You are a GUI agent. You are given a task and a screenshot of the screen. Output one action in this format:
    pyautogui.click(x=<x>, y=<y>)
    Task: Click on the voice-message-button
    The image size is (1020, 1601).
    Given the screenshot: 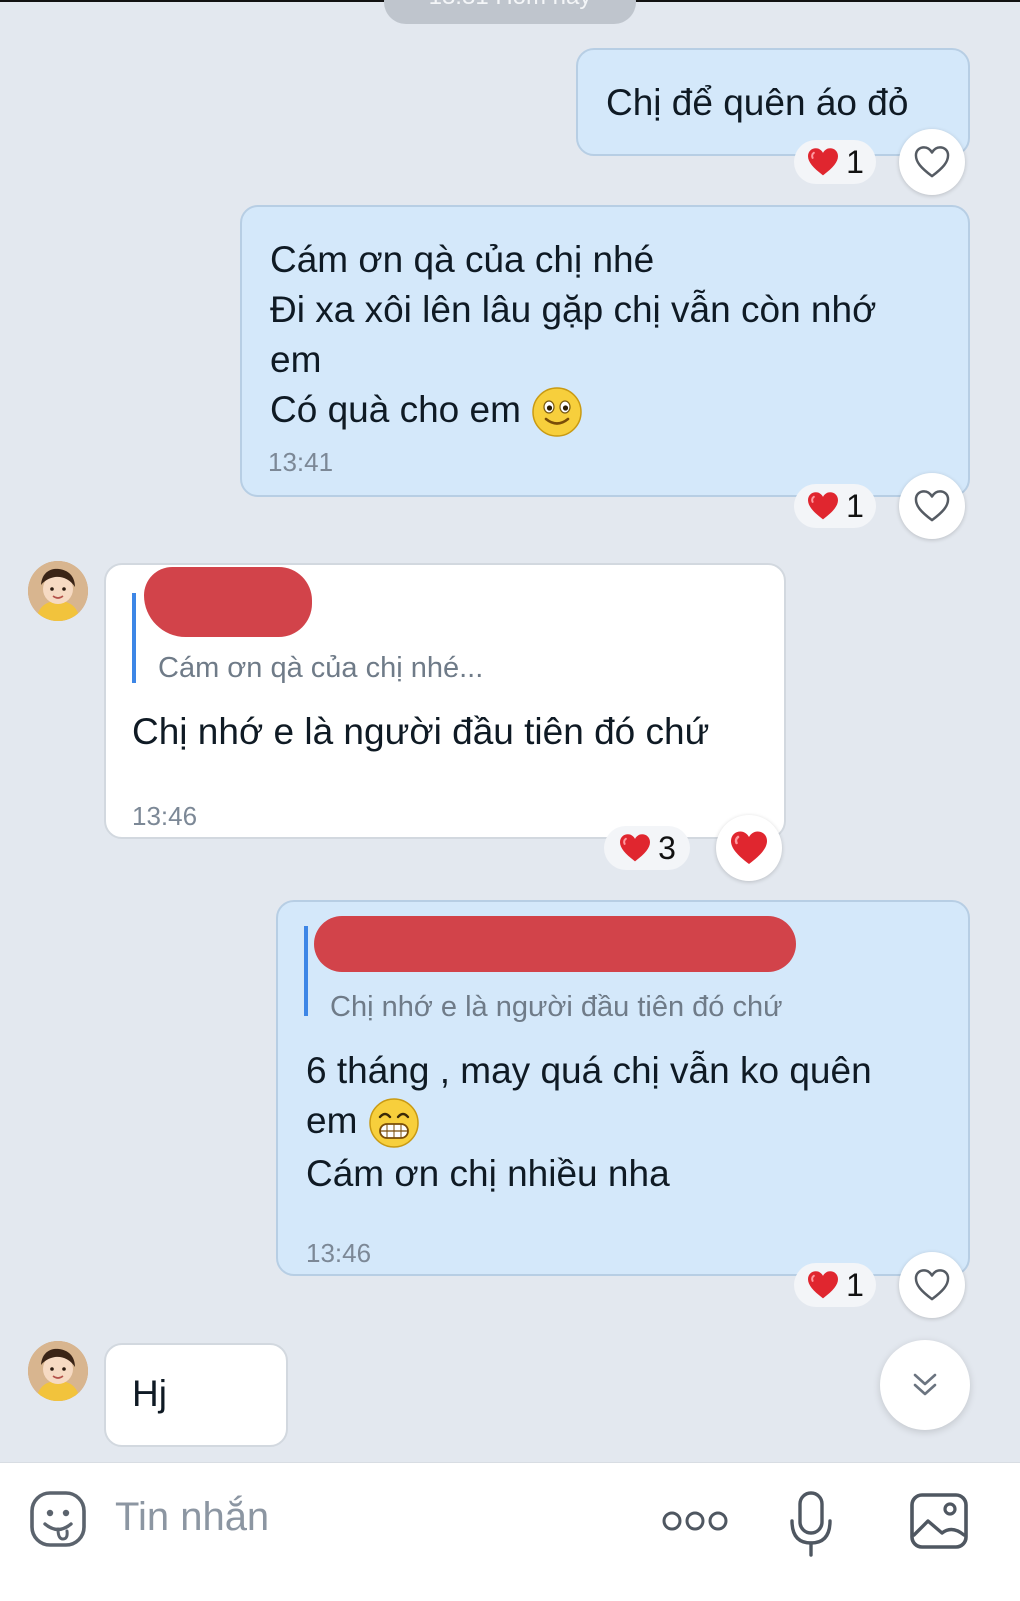 What is the action you would take?
    pyautogui.click(x=811, y=1524)
    